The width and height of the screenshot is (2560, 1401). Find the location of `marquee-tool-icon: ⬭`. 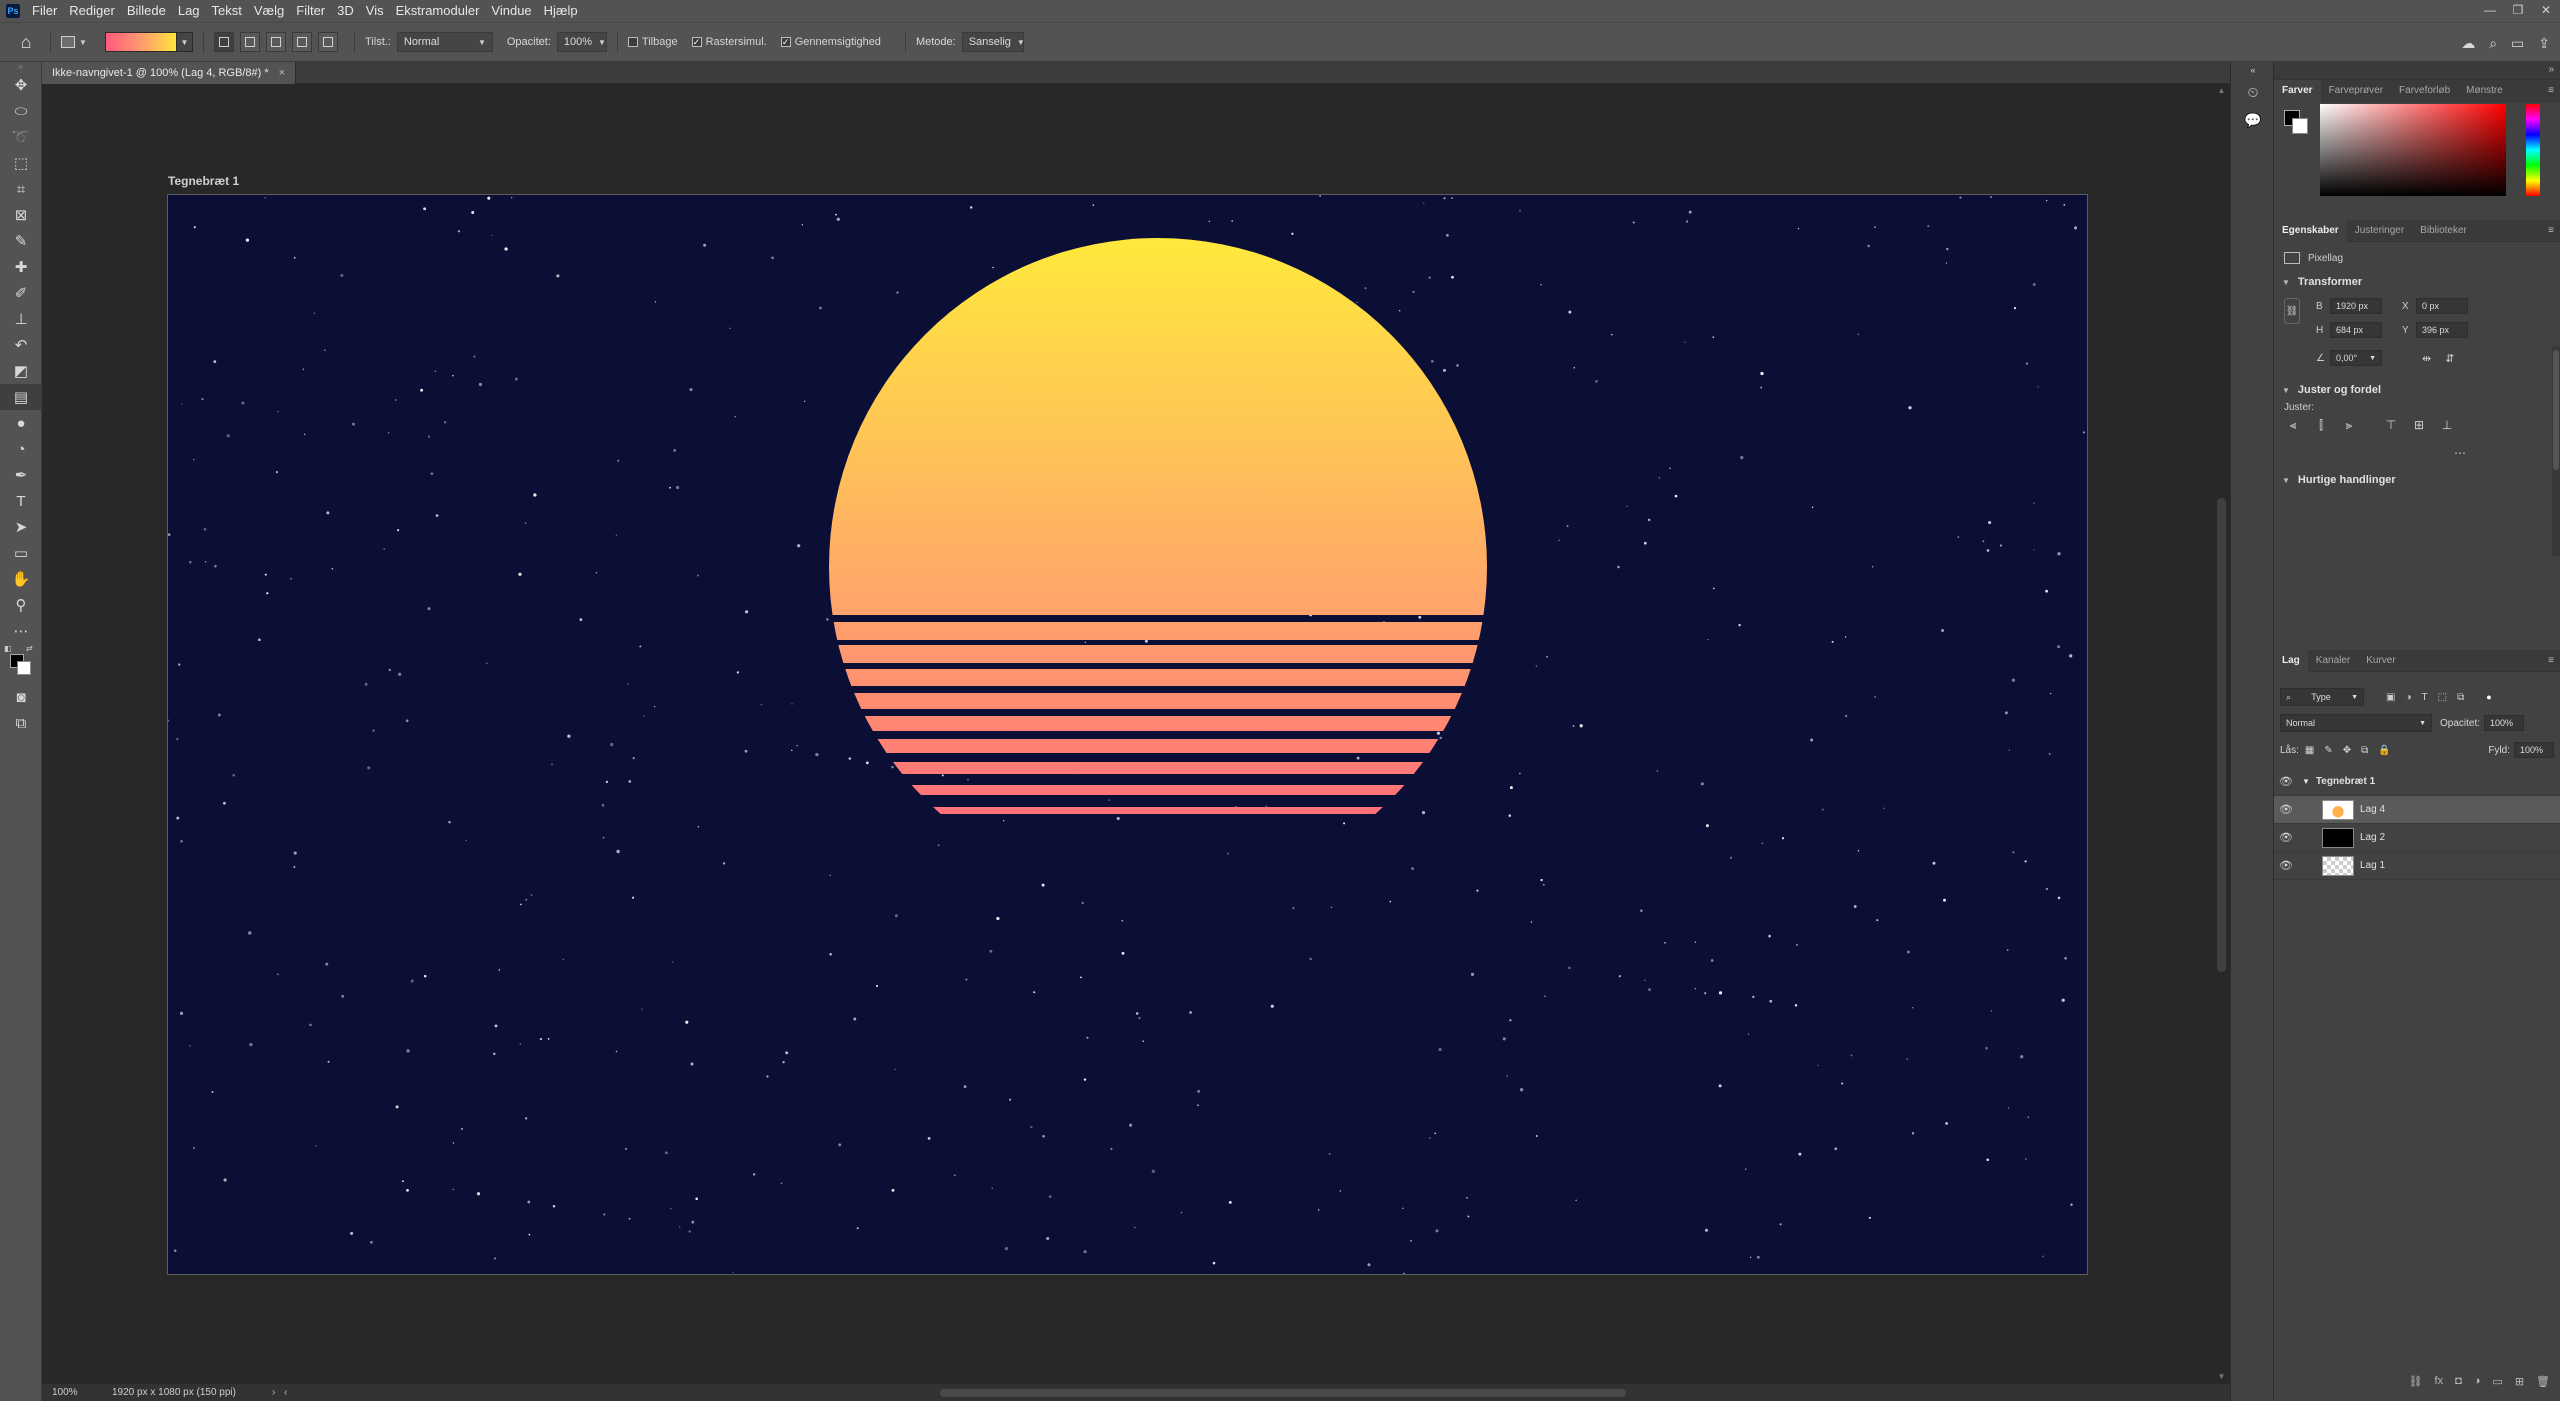

marquee-tool-icon: ⬭ is located at coordinates (21, 111).